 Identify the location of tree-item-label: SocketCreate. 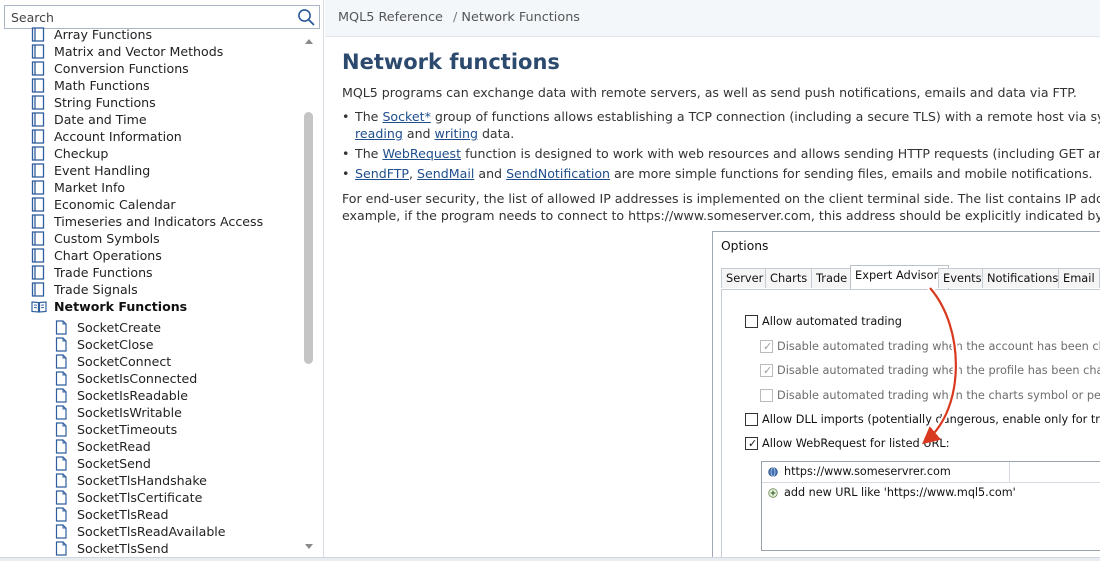
(119, 327).